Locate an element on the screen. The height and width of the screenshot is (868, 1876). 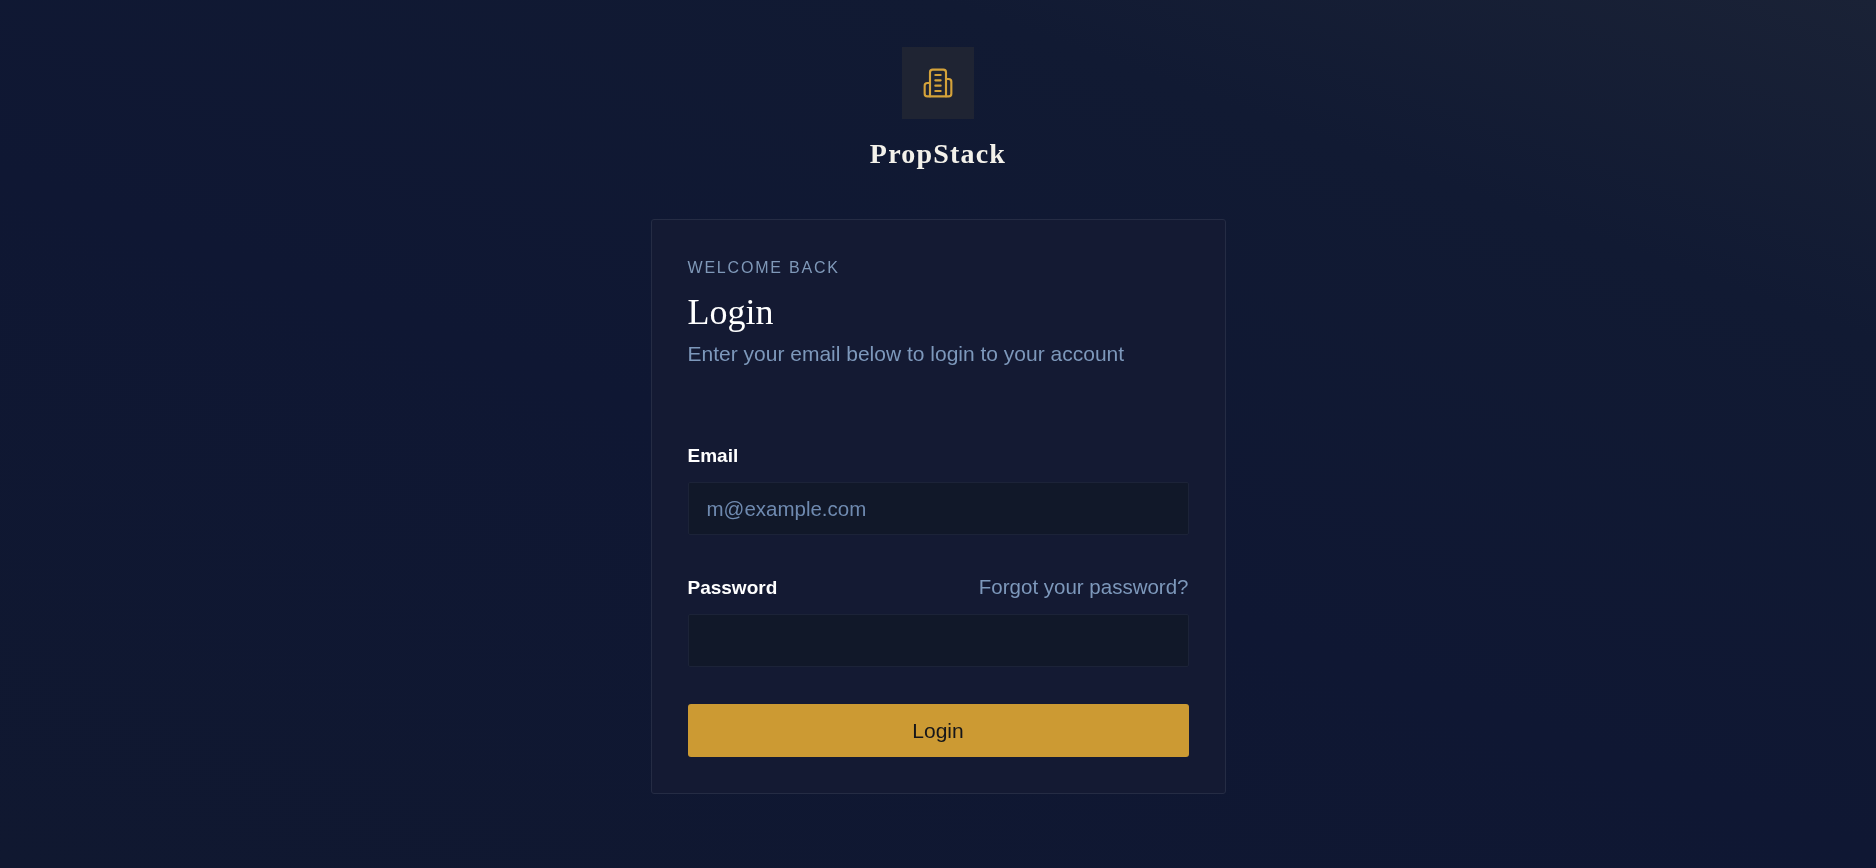
card-title: Login is located at coordinates (731, 312).